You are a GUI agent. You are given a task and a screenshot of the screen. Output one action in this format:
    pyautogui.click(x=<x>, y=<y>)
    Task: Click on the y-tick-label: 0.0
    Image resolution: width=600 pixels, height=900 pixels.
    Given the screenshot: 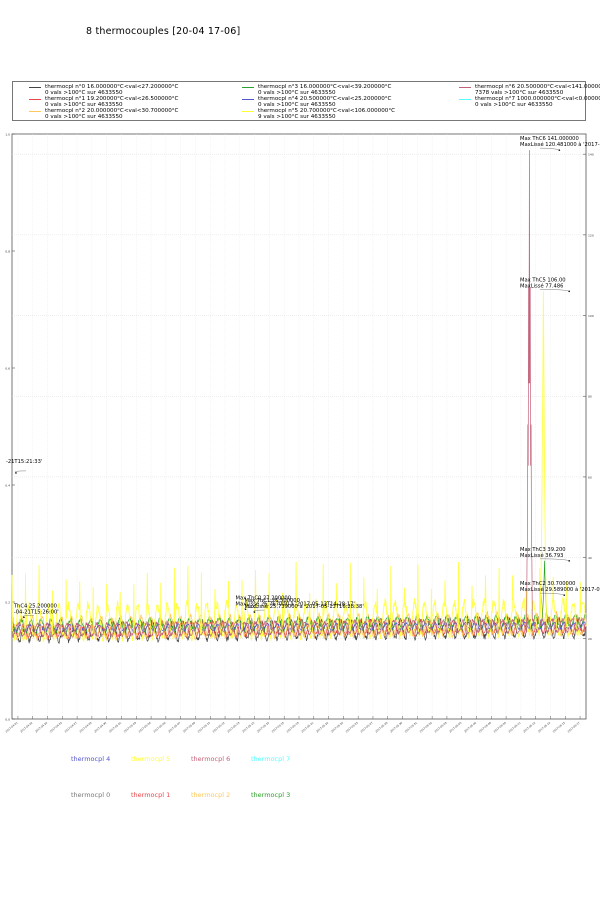 What is the action you would take?
    pyautogui.click(x=7, y=720)
    